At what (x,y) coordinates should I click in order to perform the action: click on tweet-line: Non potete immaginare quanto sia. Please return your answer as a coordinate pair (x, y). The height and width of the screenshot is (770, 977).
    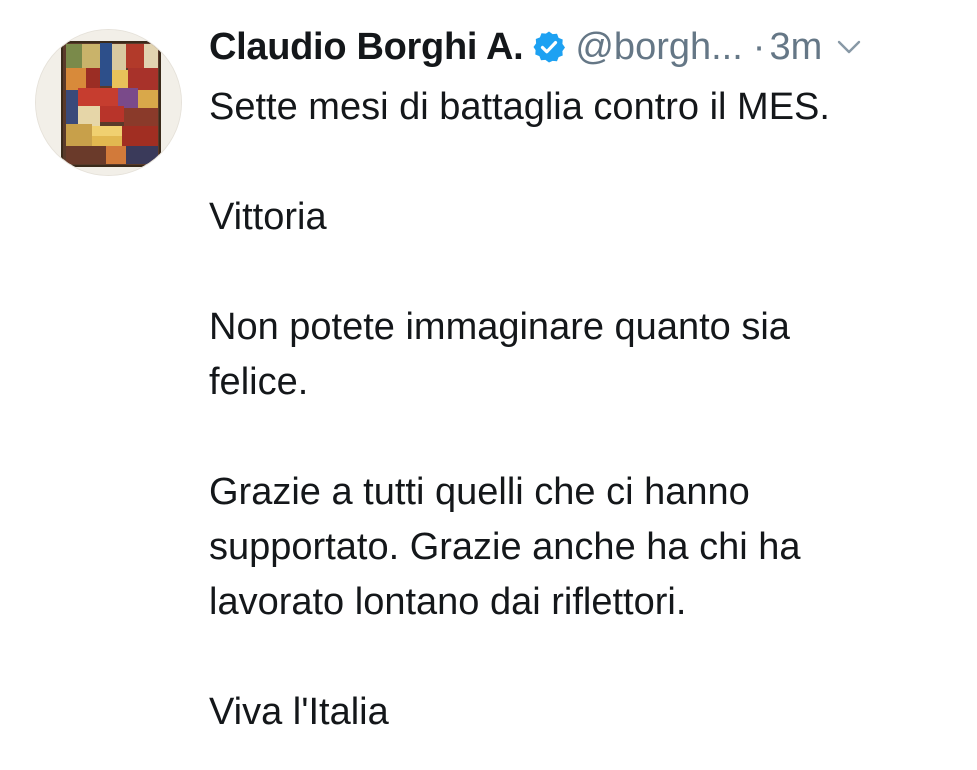
    Looking at the image, I should click on (499, 327).